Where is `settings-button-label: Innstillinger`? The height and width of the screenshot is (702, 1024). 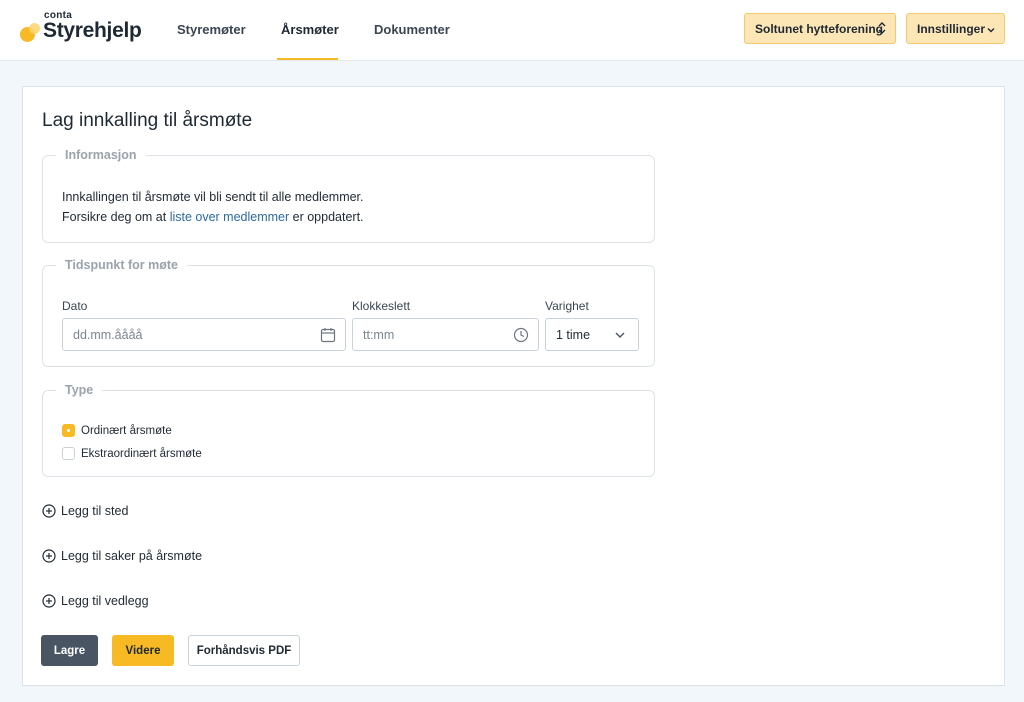
settings-button-label: Innstillinger is located at coordinates (951, 28).